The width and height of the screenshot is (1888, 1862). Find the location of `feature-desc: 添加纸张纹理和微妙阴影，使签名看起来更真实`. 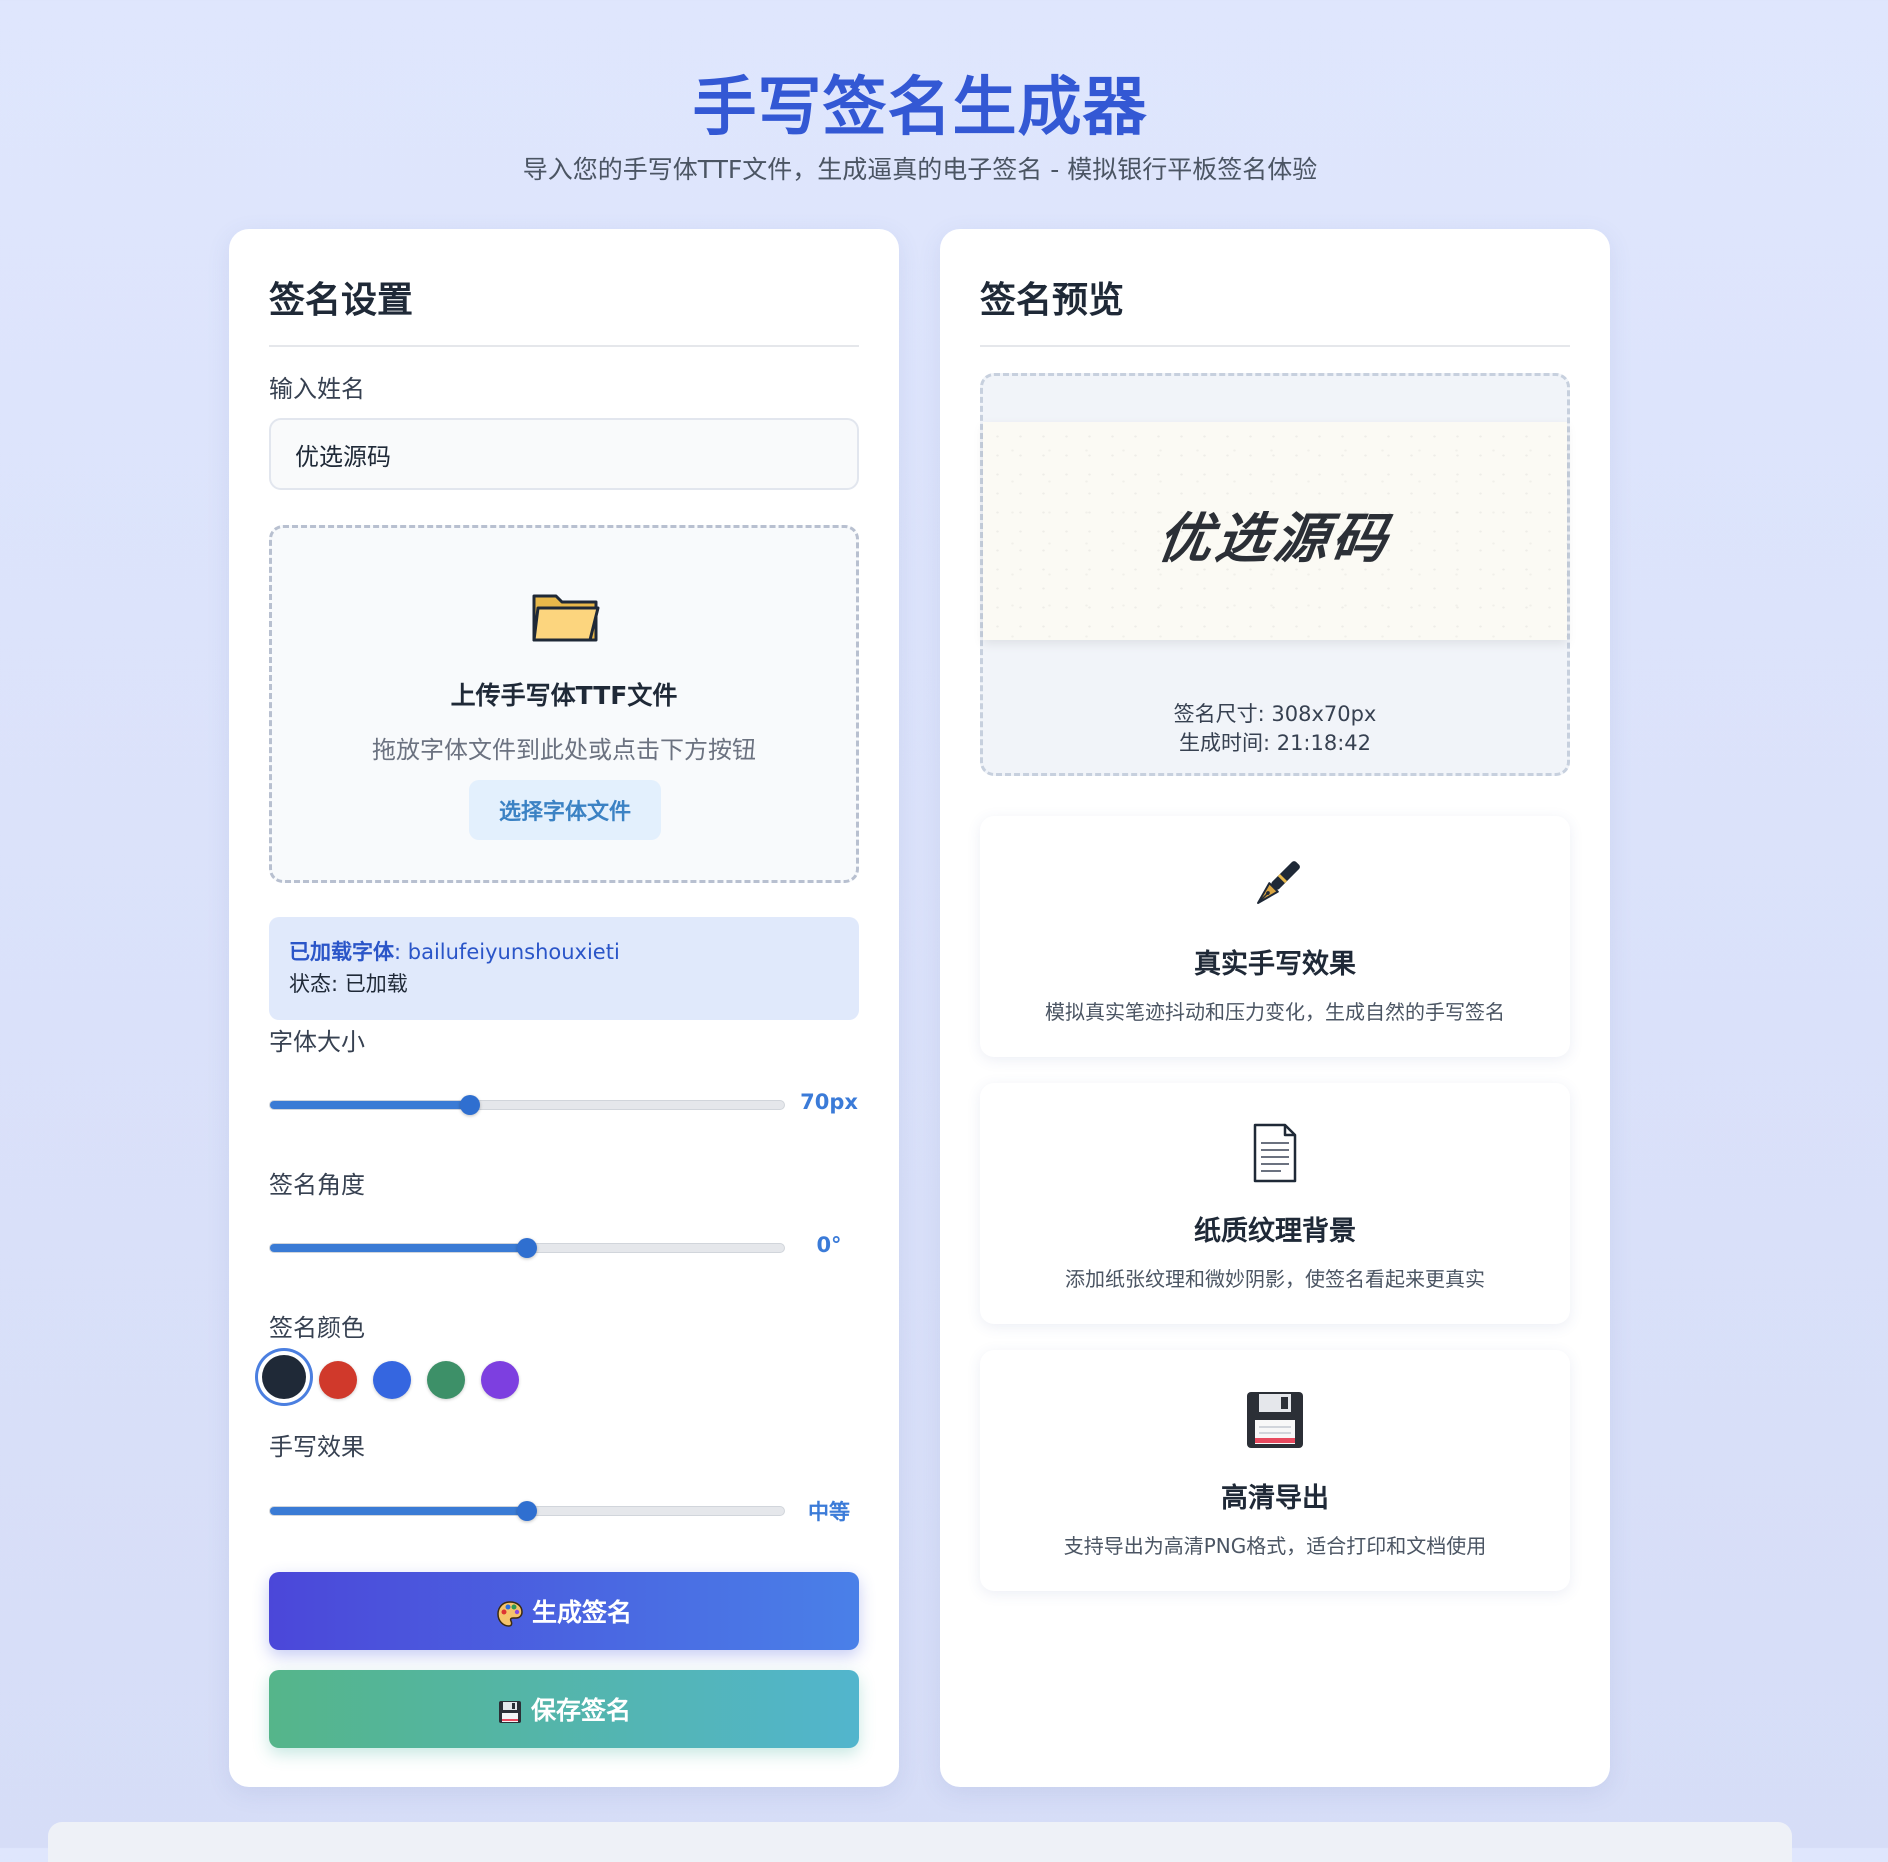

feature-desc: 添加纸张纹理和微妙阴影，使签名看起来更真实 is located at coordinates (1275, 1279).